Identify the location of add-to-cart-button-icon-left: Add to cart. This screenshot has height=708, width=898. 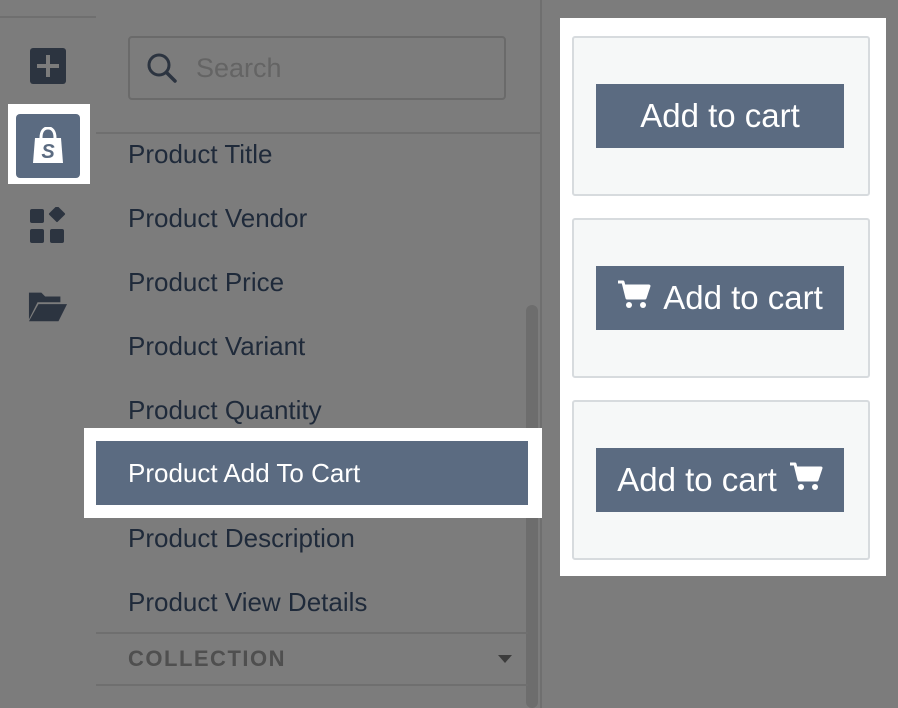
(720, 298).